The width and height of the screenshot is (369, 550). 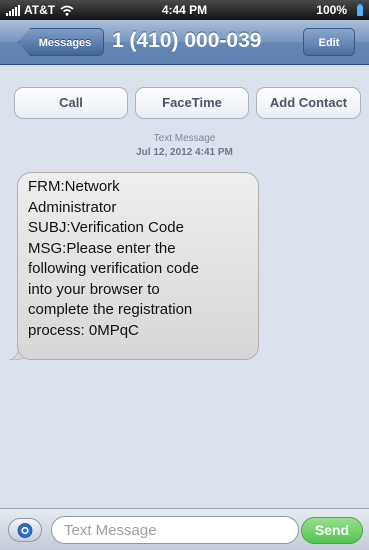 I want to click on message-timestamp: Text Message Jul 12, 2012 4:41 PM, so click(x=184, y=146).